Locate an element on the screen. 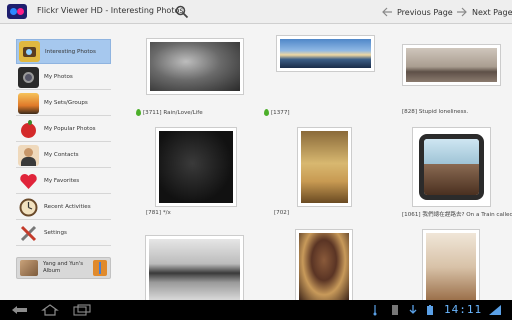 The height and width of the screenshot is (320, 512). album-avatar is located at coordinates (29, 268).